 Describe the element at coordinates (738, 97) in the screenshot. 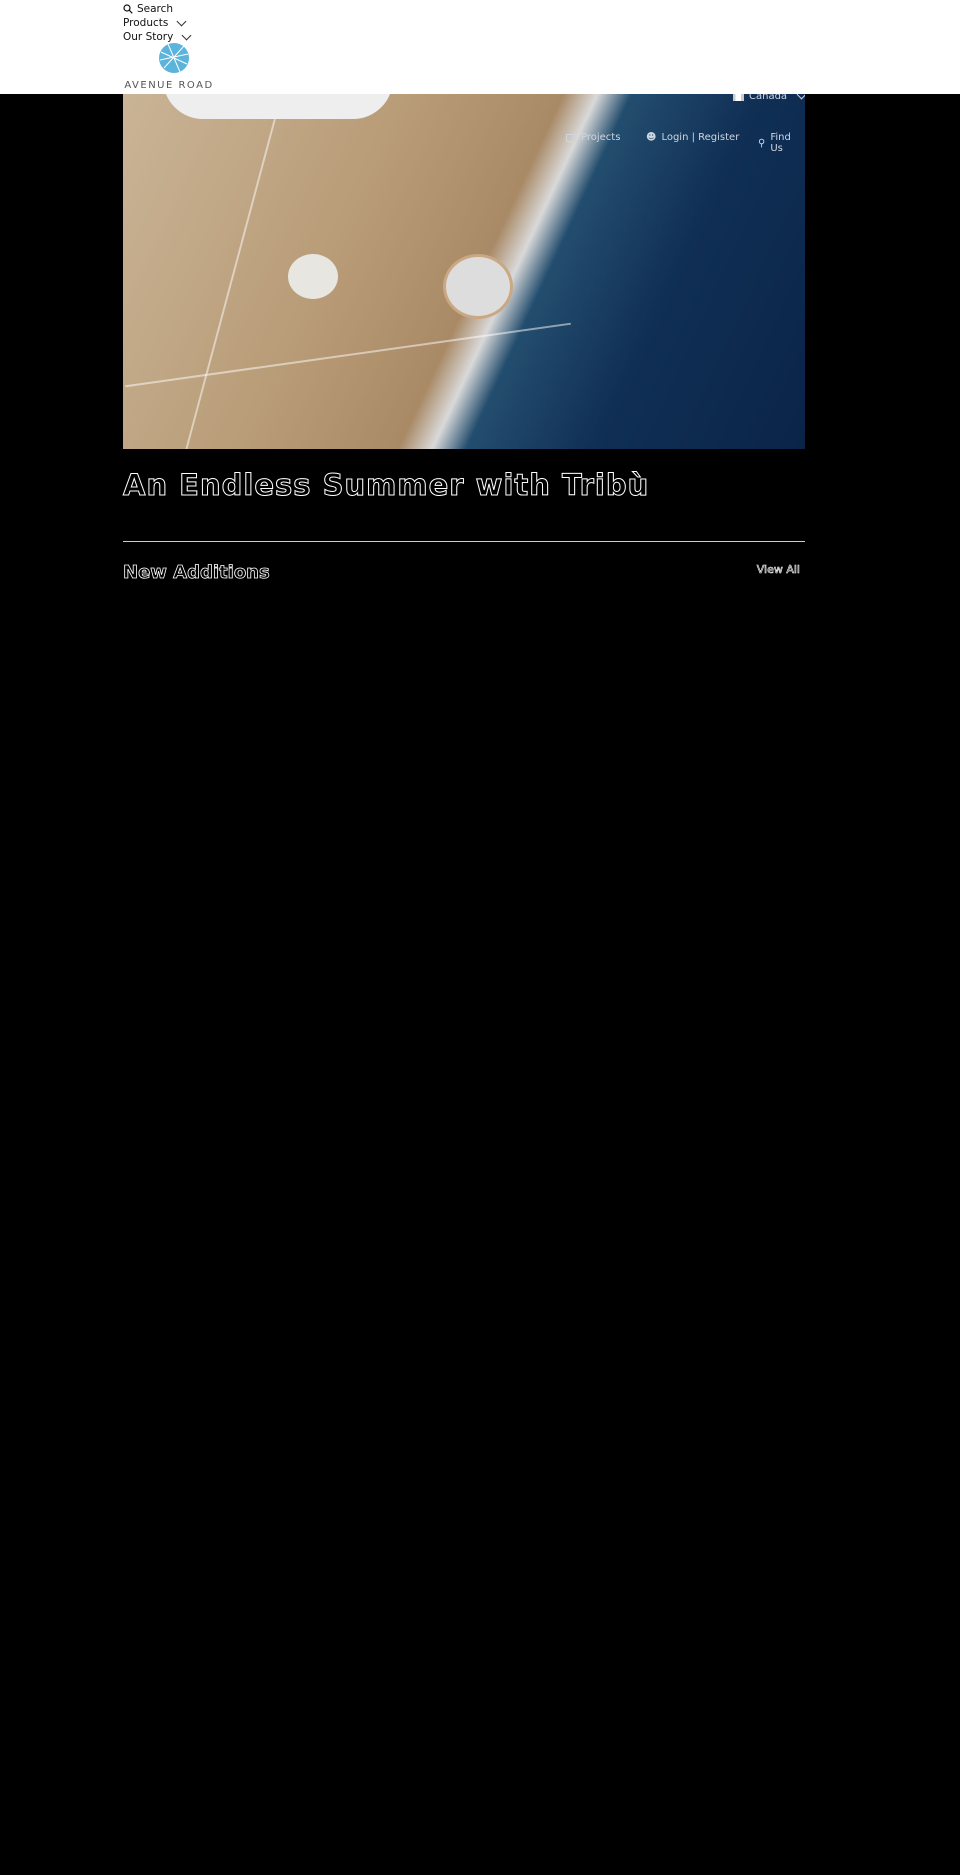

I see `flag-icon` at that location.